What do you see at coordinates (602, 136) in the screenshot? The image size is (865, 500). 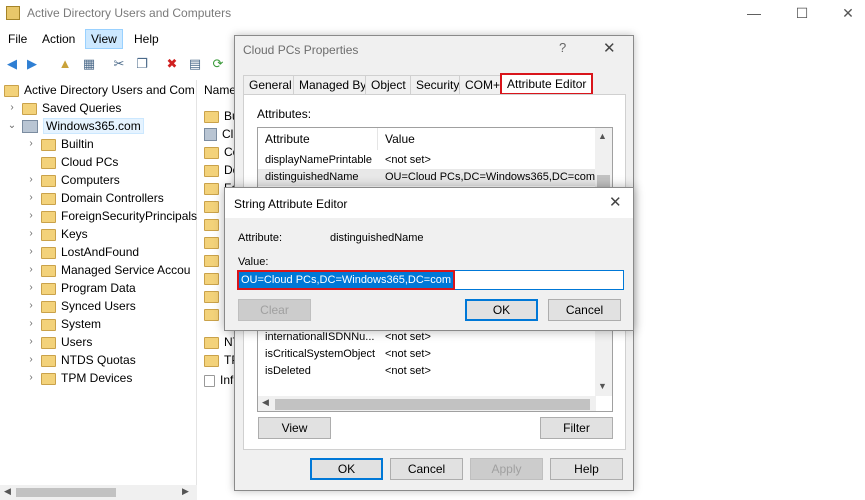 I see `chevron-up-icon: ▲` at bounding box center [602, 136].